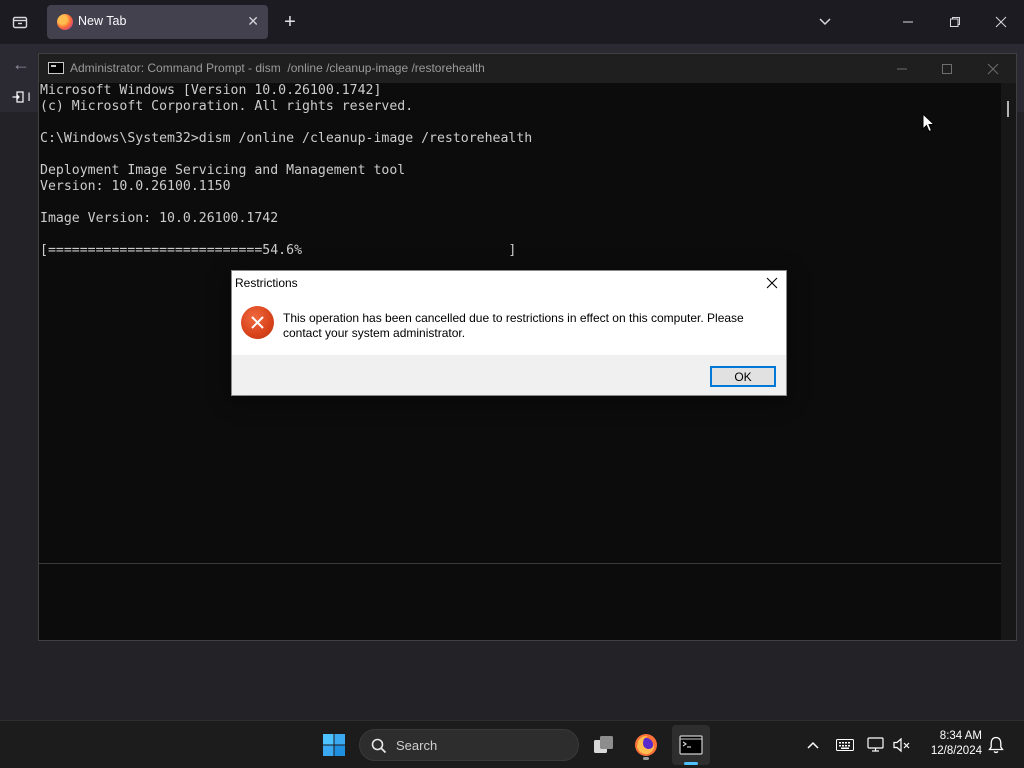  What do you see at coordinates (417, 745) in the screenshot?
I see `search-label: Search` at bounding box center [417, 745].